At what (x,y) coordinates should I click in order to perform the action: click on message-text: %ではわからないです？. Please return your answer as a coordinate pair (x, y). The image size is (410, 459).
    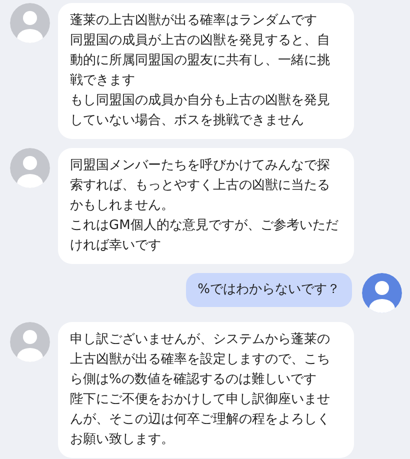
    Looking at the image, I should click on (269, 290).